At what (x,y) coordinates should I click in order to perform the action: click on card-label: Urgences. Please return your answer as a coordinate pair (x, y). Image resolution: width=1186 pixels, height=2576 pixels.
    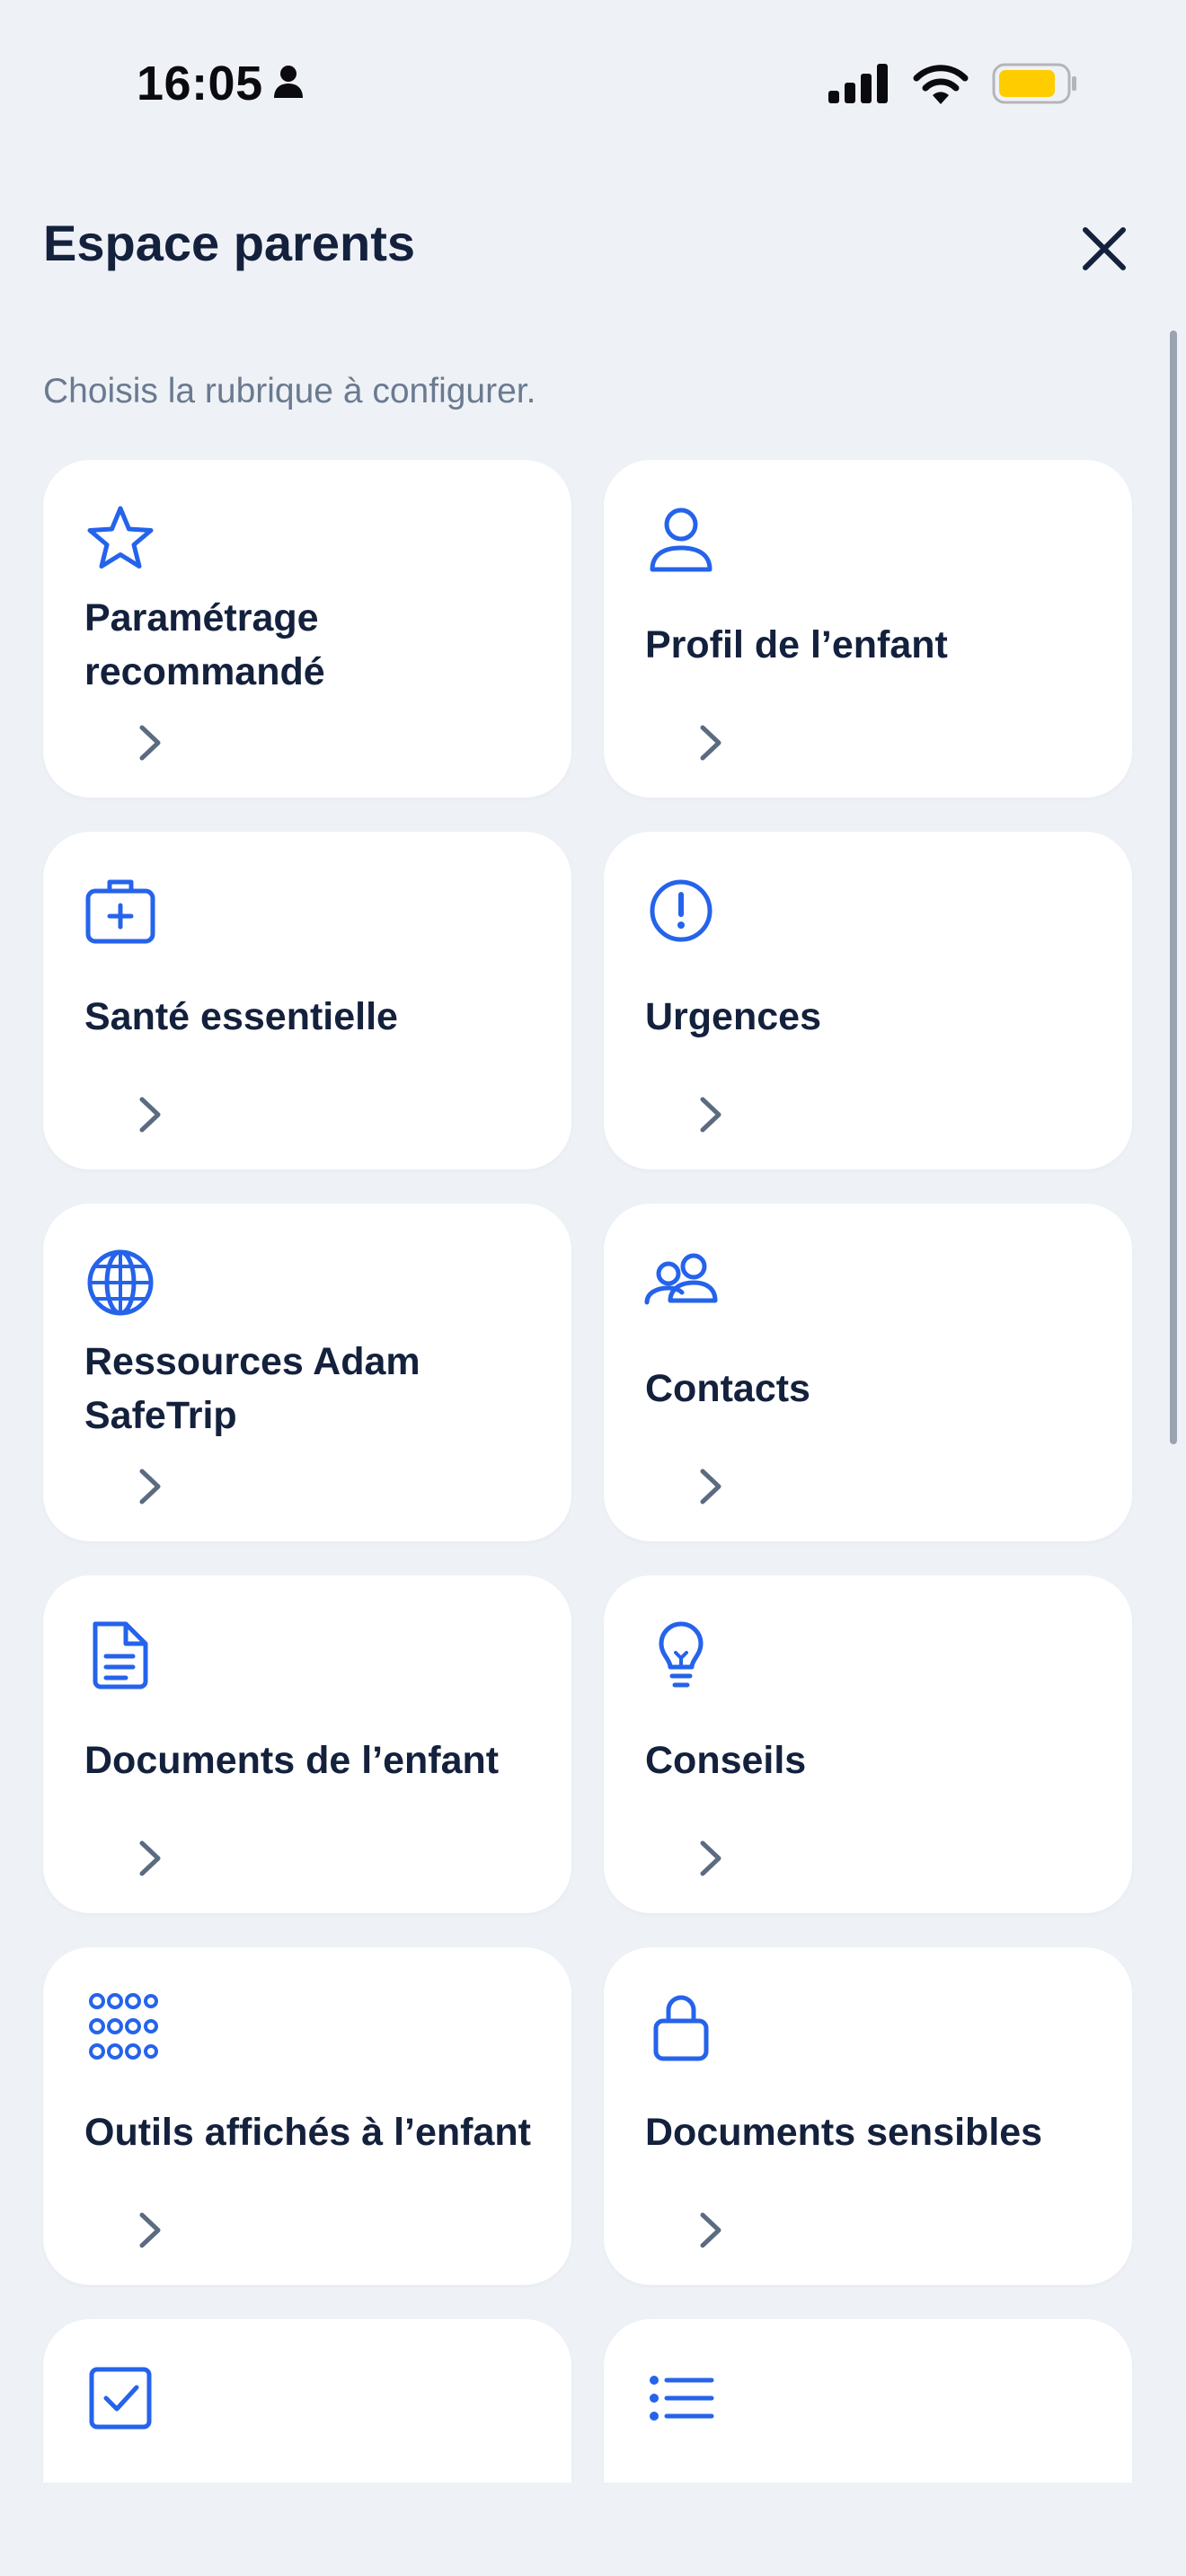
    Looking at the image, I should click on (733, 1016).